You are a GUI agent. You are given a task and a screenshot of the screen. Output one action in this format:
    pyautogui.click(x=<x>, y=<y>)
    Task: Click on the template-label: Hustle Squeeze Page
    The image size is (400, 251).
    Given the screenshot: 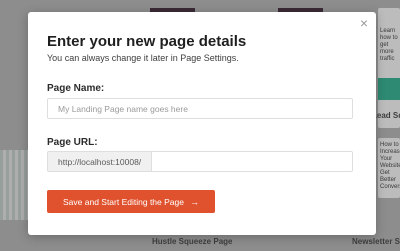 What is the action you would take?
    pyautogui.click(x=192, y=241)
    